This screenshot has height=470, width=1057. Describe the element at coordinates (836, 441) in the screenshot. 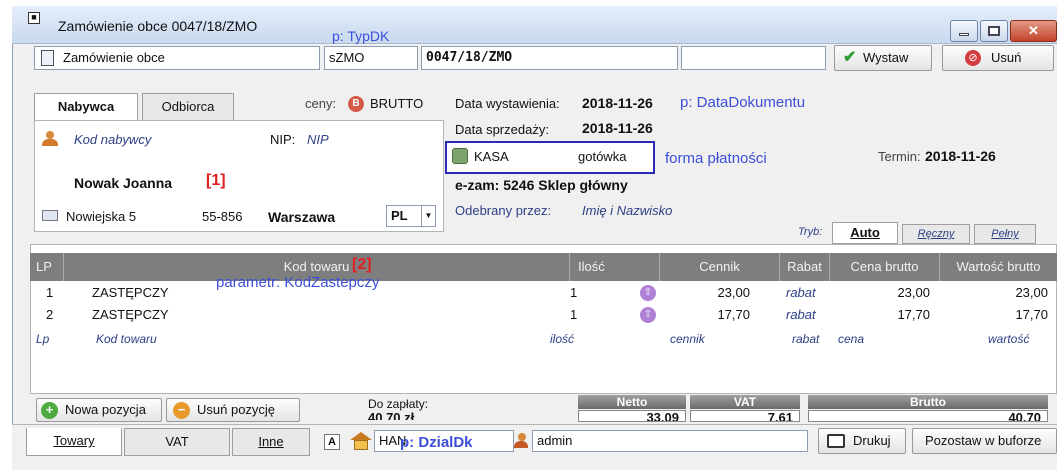

I see `printer-icon` at that location.